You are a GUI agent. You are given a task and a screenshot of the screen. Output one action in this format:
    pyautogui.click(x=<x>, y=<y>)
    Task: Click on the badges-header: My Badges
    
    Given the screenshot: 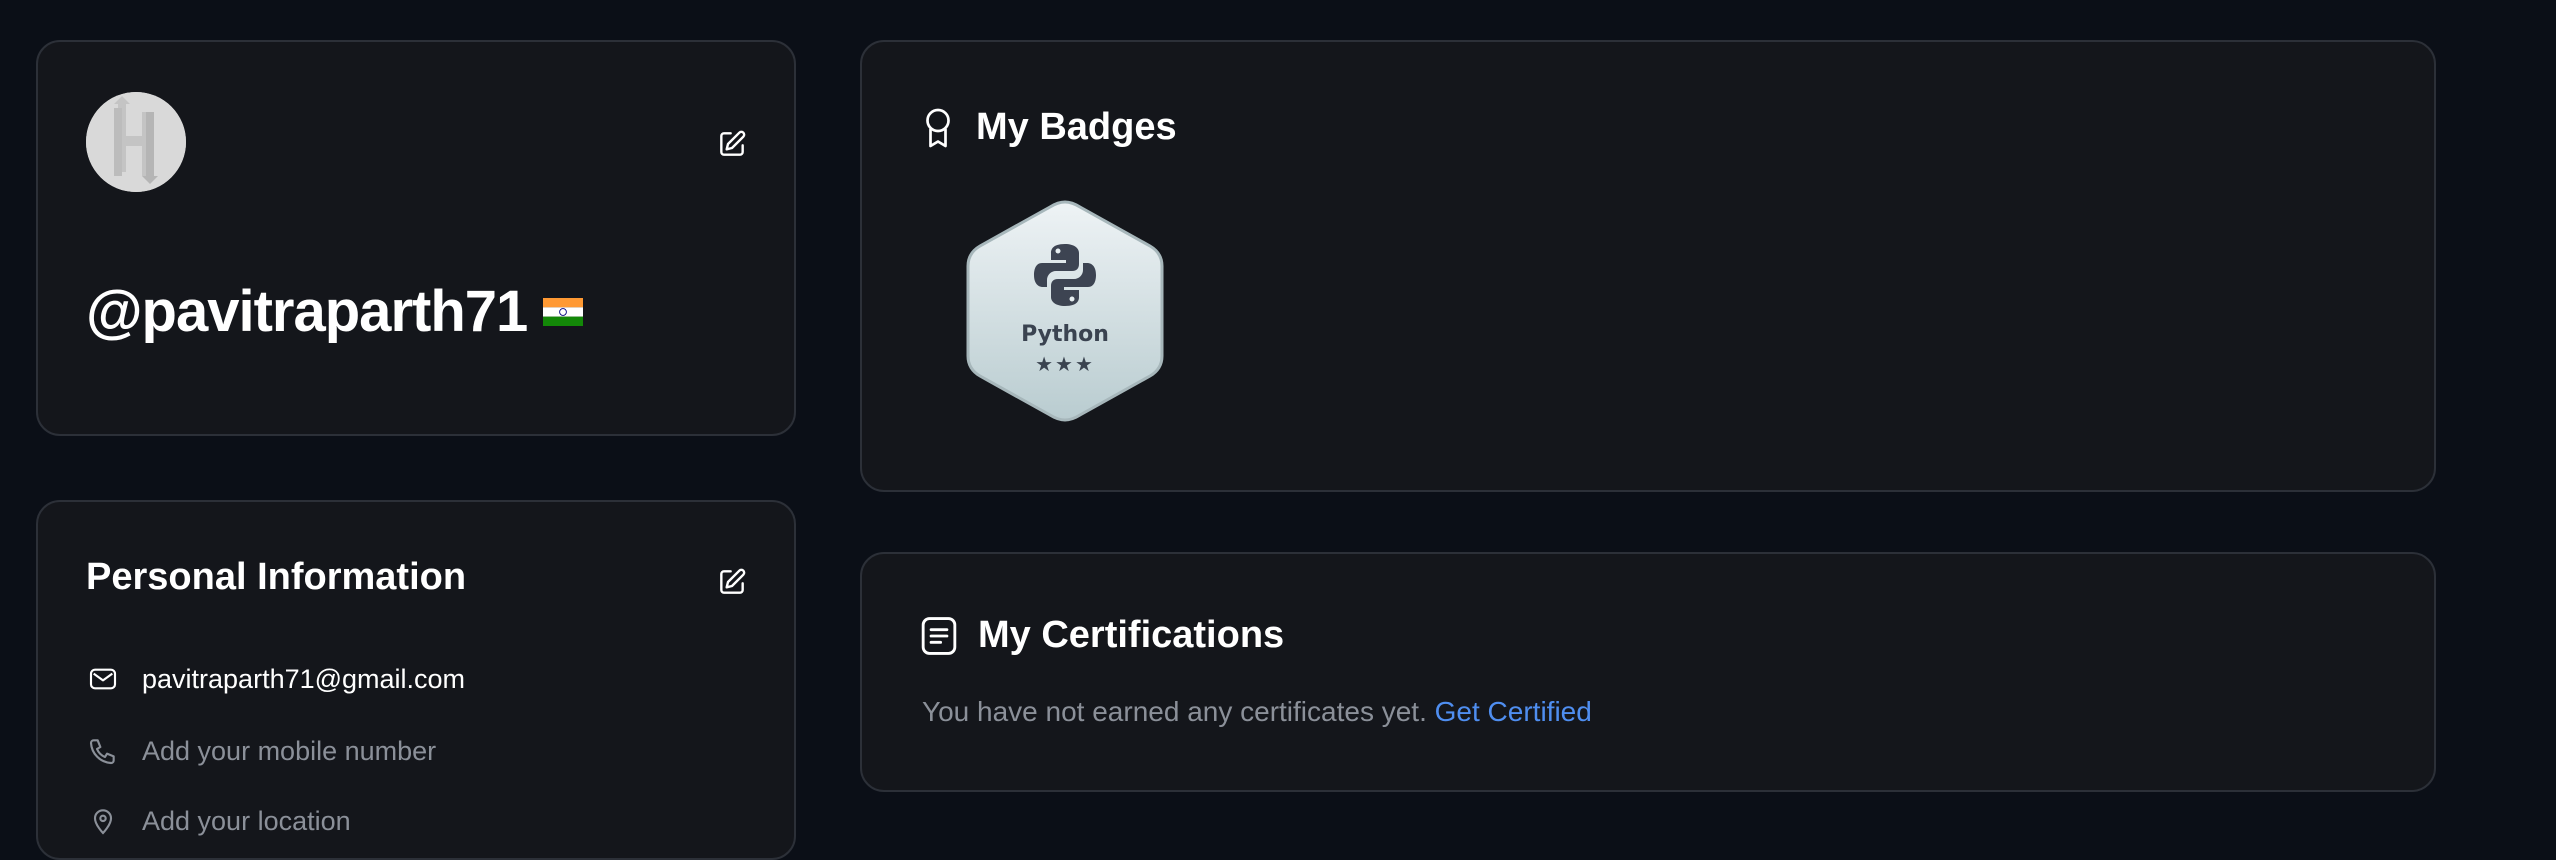 What is the action you would take?
    pyautogui.click(x=1048, y=127)
    